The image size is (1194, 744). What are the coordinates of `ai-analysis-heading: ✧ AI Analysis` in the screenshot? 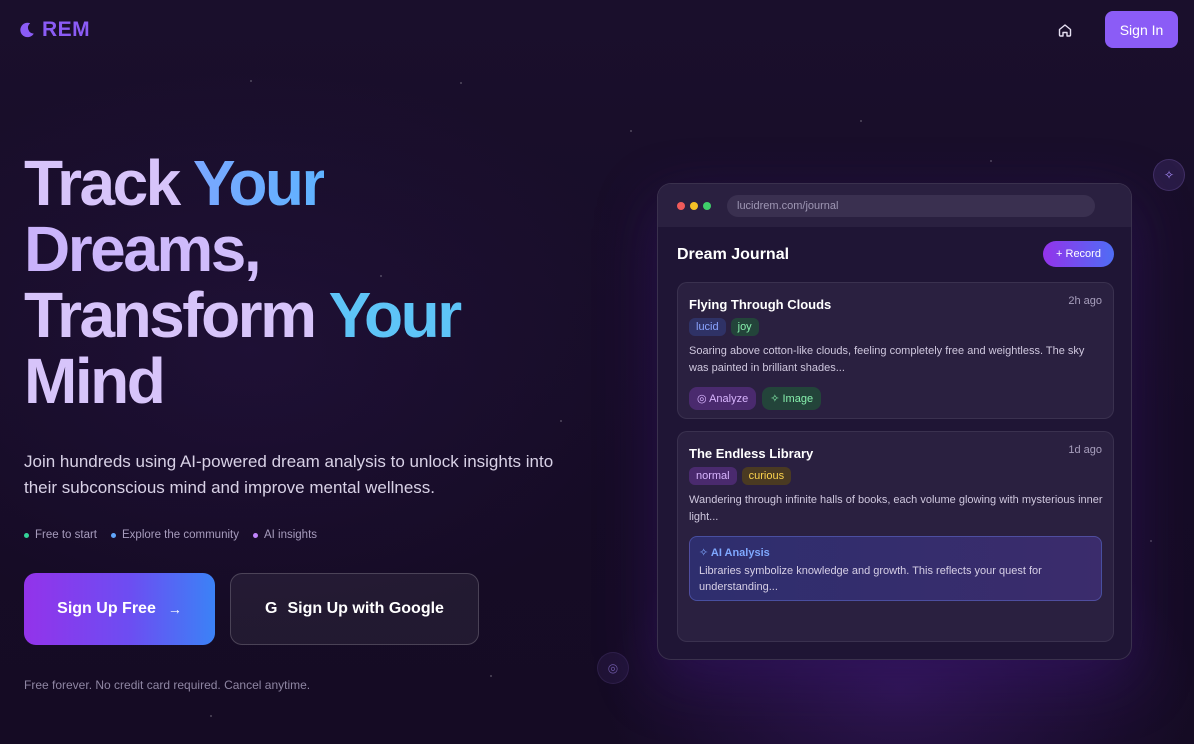 It's located at (895, 552).